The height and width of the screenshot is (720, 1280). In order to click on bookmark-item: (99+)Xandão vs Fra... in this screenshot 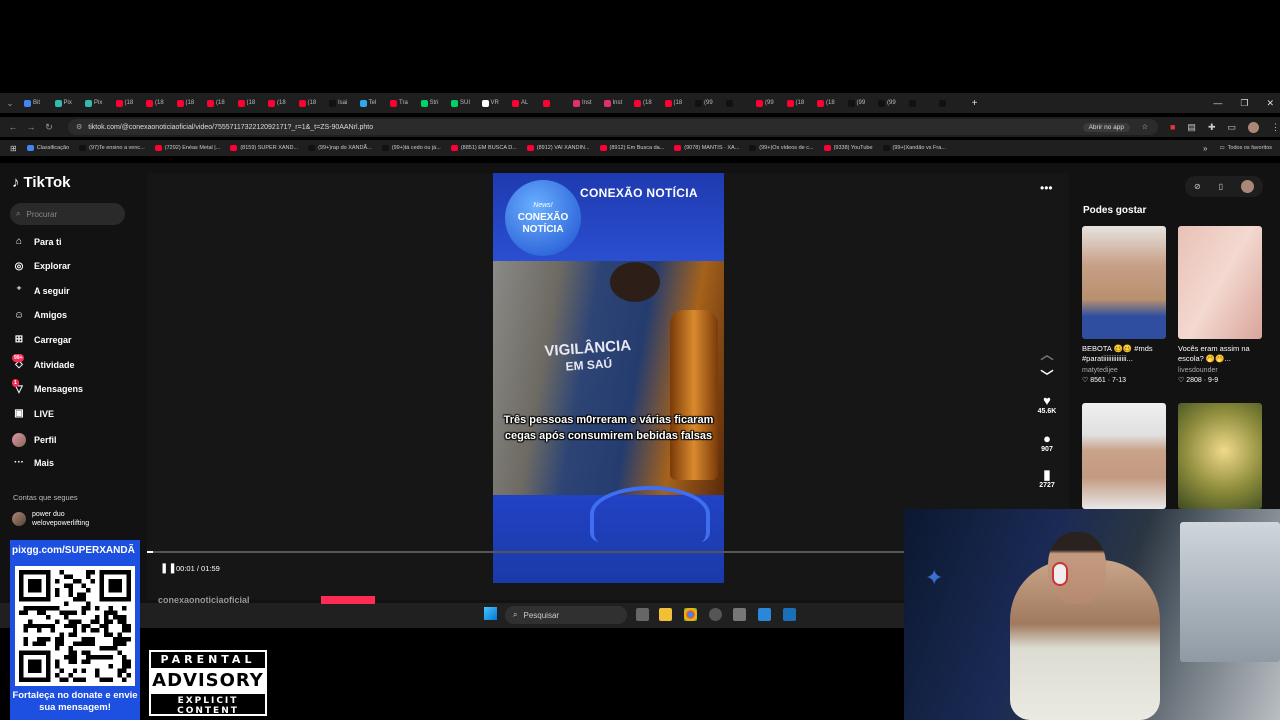, I will do `click(914, 148)`.